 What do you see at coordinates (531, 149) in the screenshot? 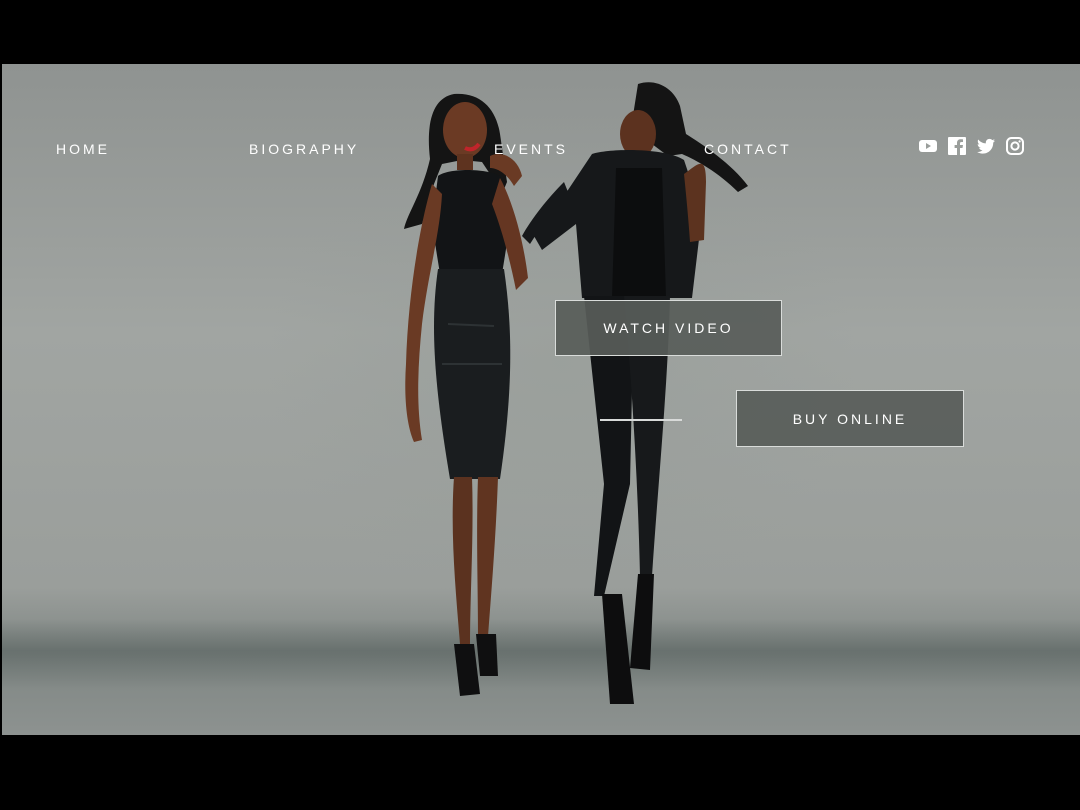
I see `nav-events: EVENTS` at bounding box center [531, 149].